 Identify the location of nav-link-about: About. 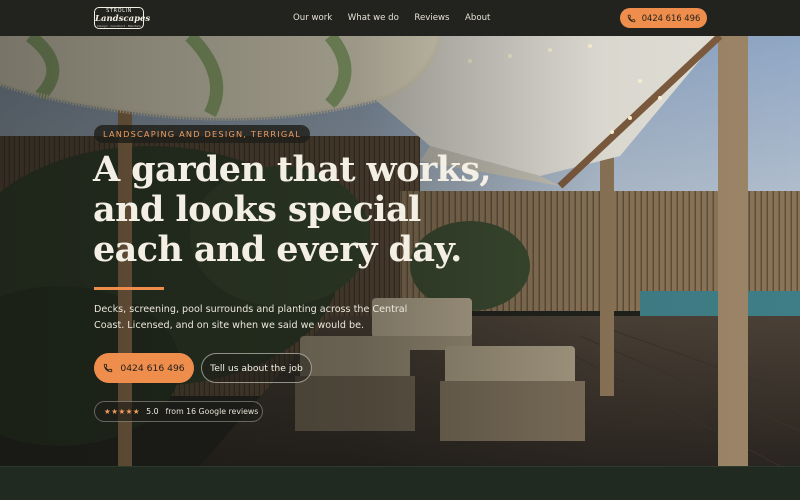
(477, 18).